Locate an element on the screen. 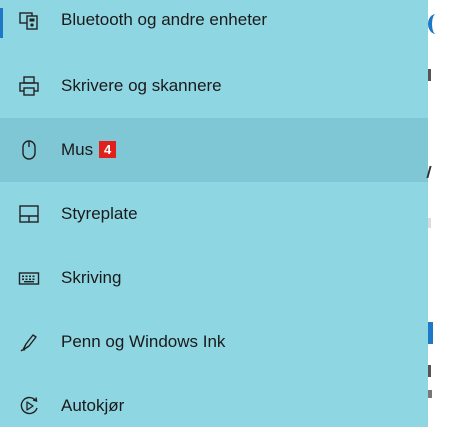  sidebar-item-pen: Penn og Windows Ink is located at coordinates (214, 342).